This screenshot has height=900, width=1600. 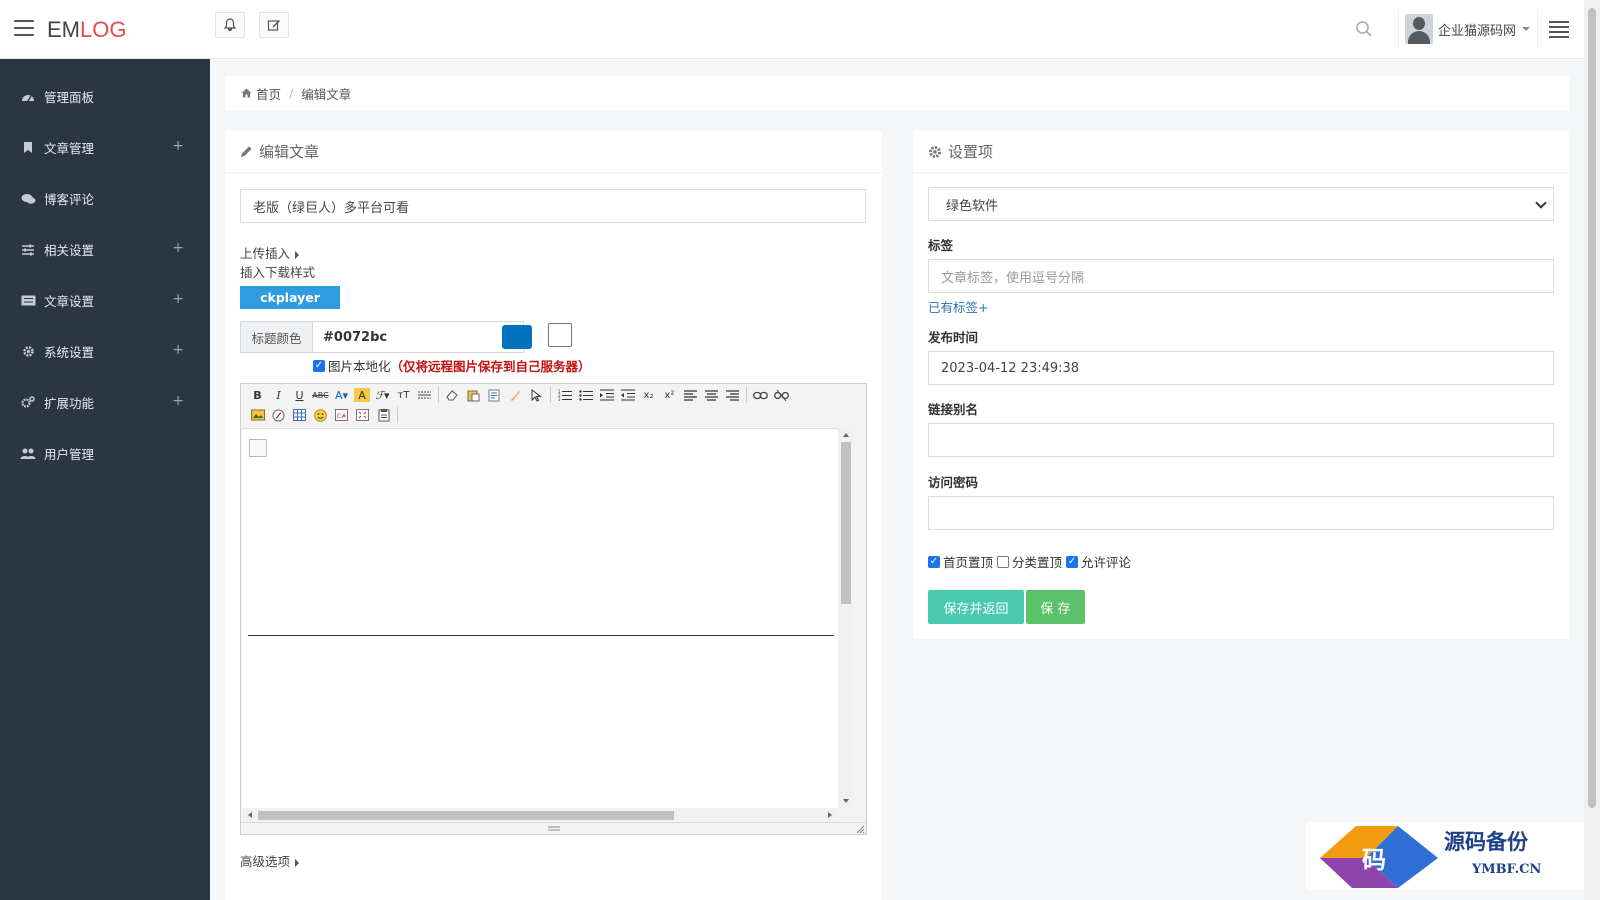 I want to click on upload-insert-toggle: 上传插入, so click(x=270, y=252).